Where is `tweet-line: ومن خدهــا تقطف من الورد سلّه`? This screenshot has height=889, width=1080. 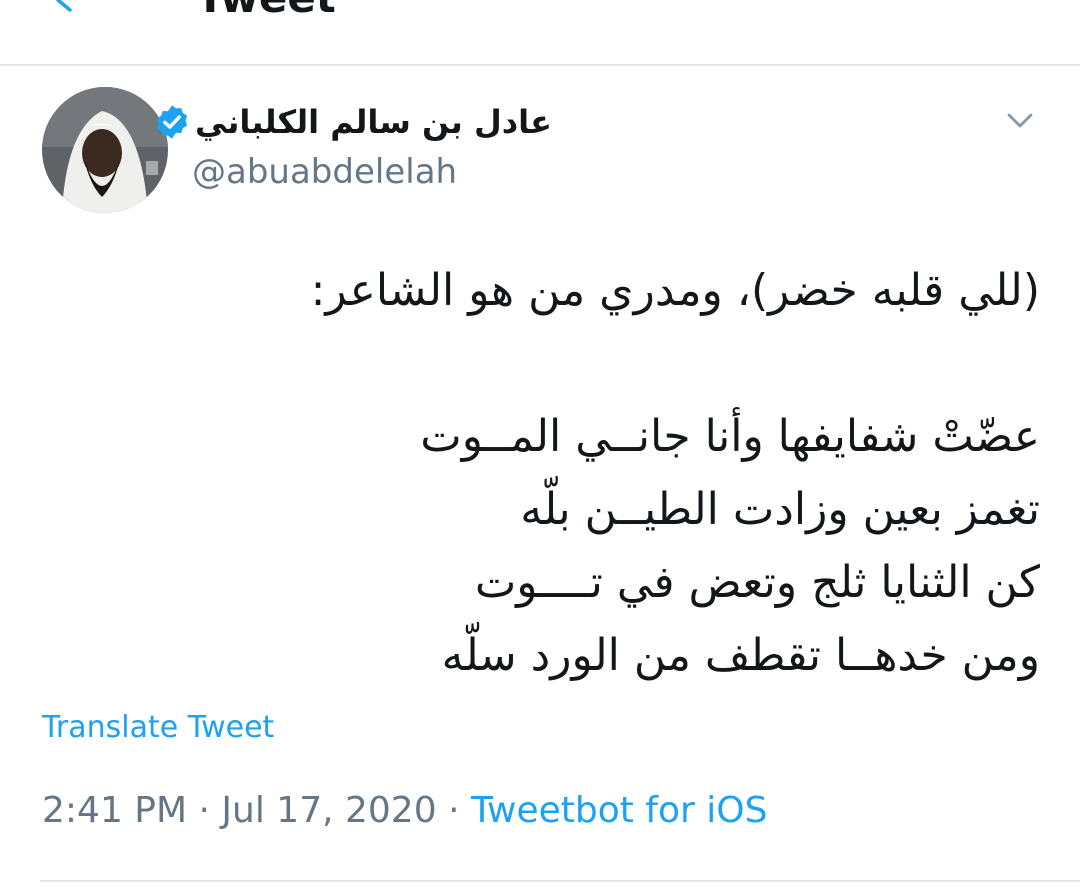
tweet-line: ومن خدهــا تقطف من الورد سلّه is located at coordinates (740, 655).